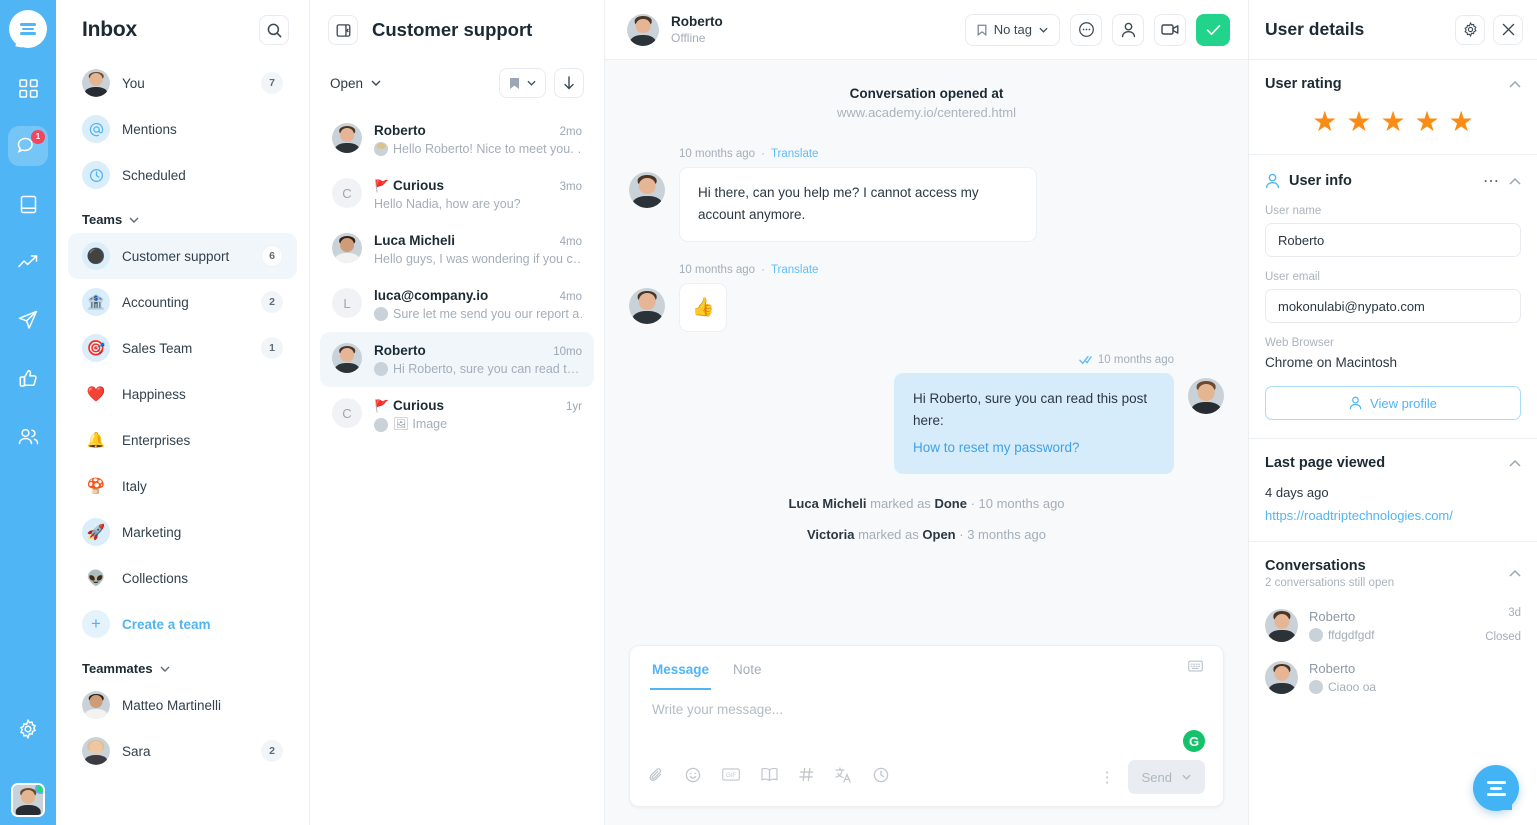  I want to click on more-vertical-icon: ⋮, so click(1108, 777).